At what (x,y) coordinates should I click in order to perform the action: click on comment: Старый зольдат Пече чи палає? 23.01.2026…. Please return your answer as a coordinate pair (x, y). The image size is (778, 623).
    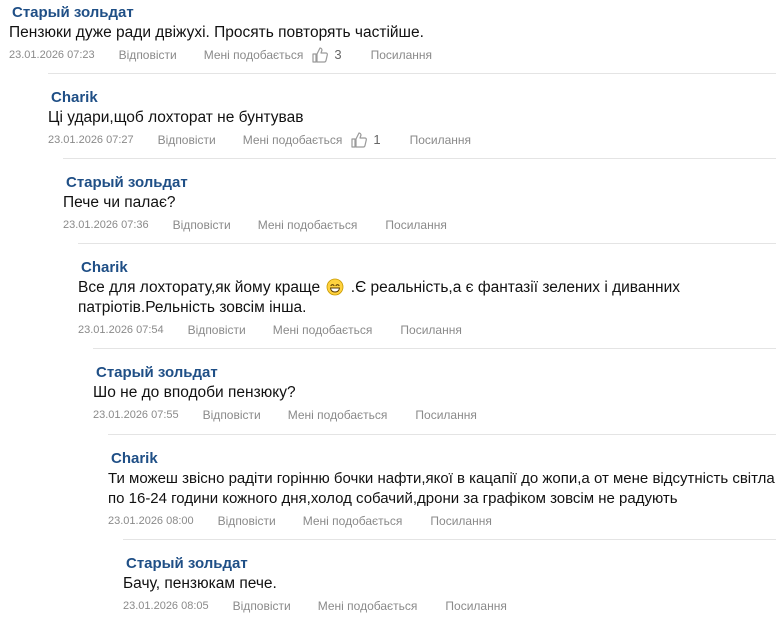
    Looking at the image, I should click on (419, 196).